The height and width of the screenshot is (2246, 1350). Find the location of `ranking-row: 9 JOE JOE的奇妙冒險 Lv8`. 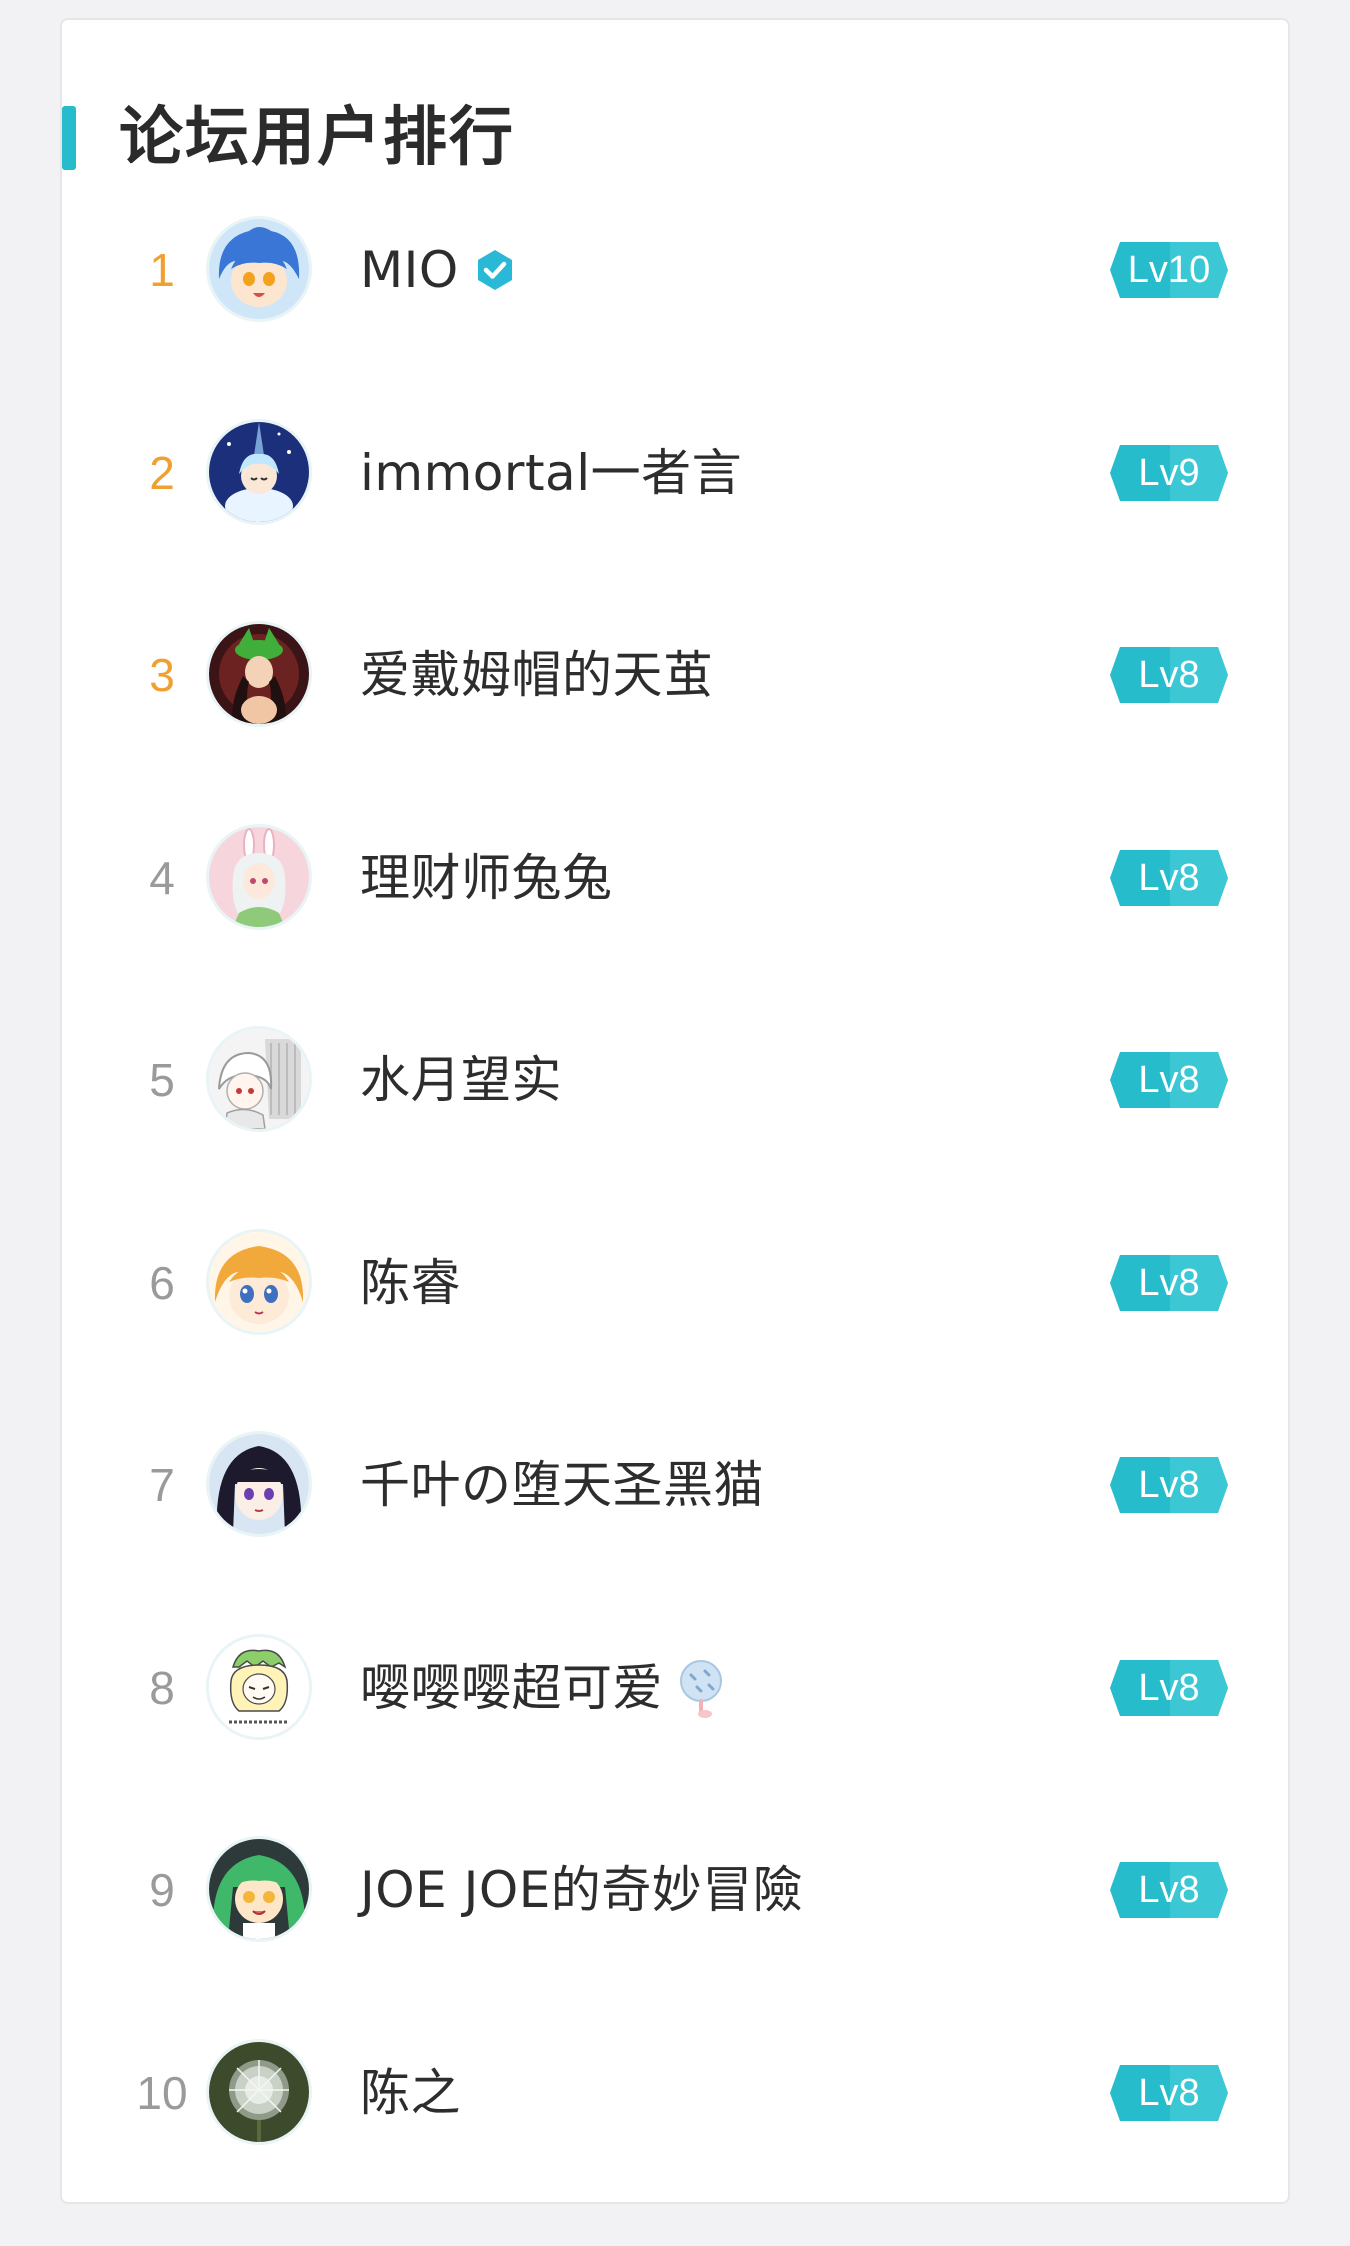

ranking-row: 9 JOE JOE的奇妙冒險 Lv8 is located at coordinates (675, 1921).